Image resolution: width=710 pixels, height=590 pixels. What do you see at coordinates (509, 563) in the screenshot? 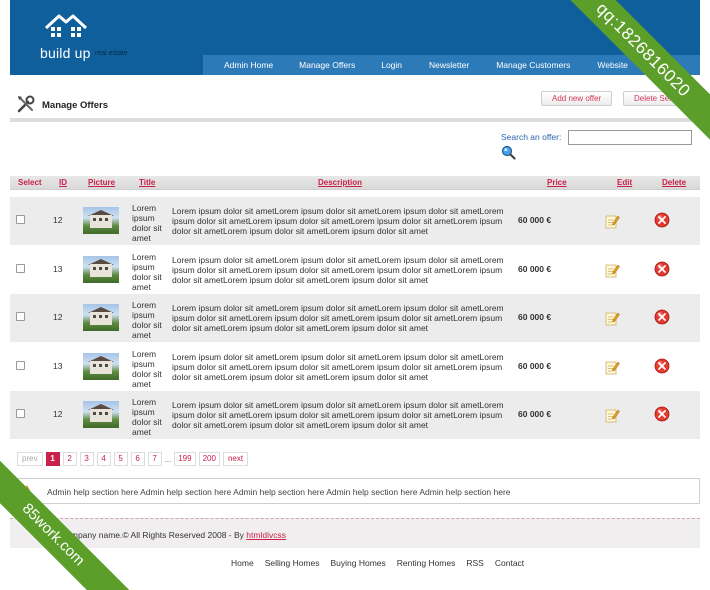
I see `footer-link-contact: Contact` at bounding box center [509, 563].